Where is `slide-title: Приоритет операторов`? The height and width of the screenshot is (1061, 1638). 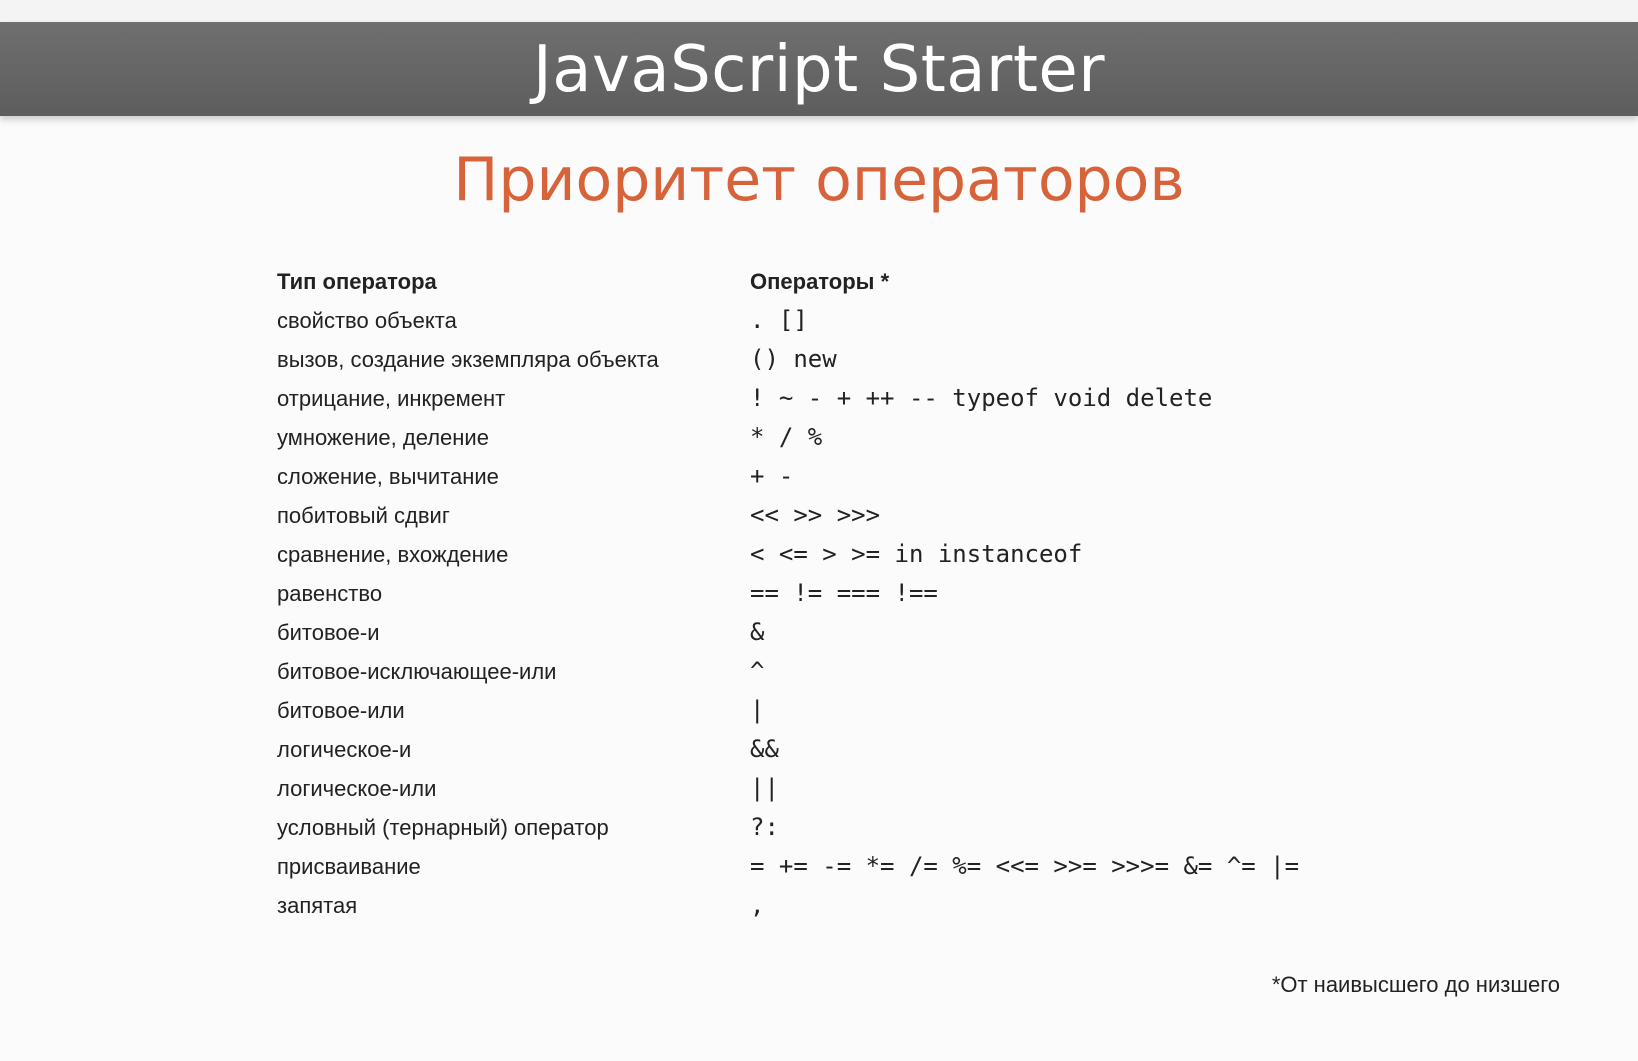
slide-title: Приоритет операторов is located at coordinates (819, 180).